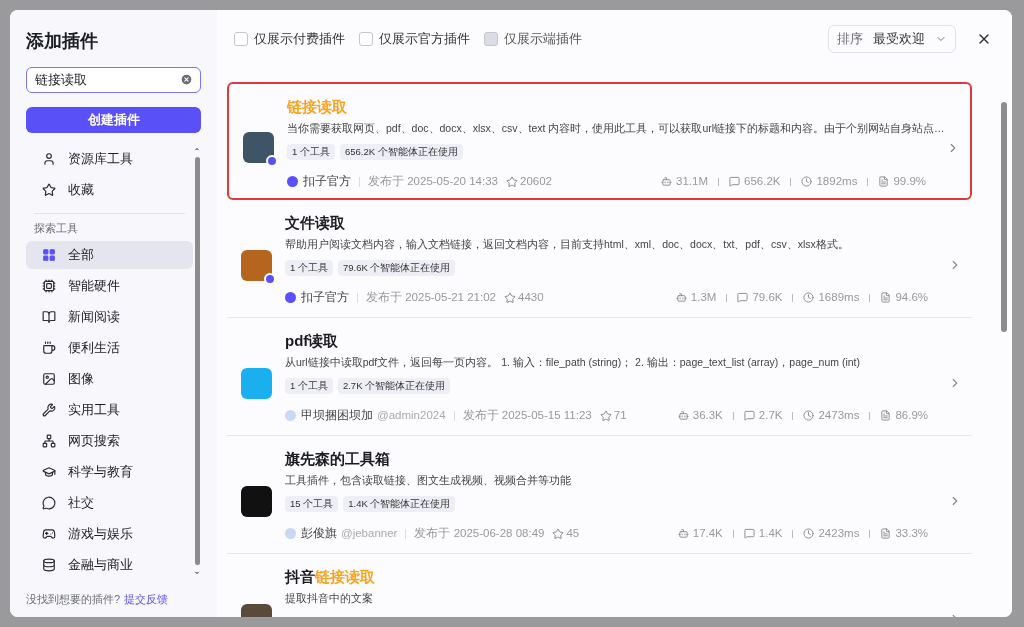 This screenshot has height=627, width=1024. I want to click on plugin-card: 抖音链接读取 提取抖音中的文案, so click(599, 585).